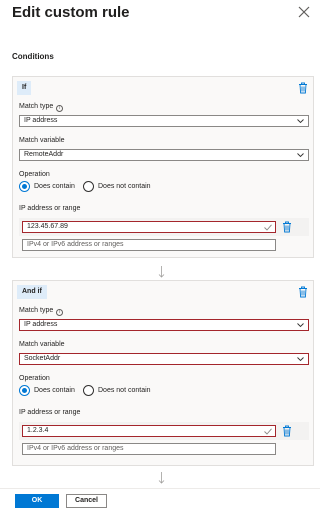 The image size is (320, 514). Describe the element at coordinates (304, 12) in the screenshot. I see `close-icon` at that location.